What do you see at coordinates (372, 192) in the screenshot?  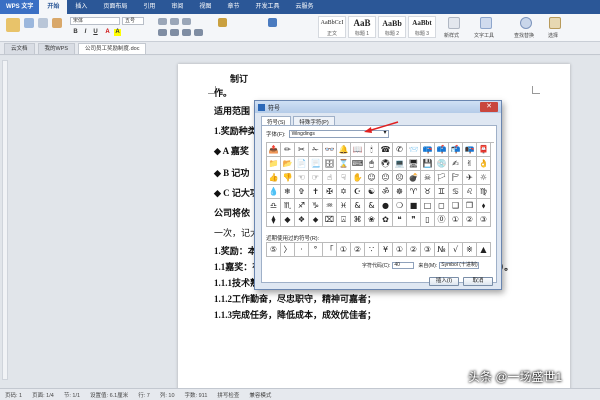 I see `symbol-cell: ☯` at bounding box center [372, 192].